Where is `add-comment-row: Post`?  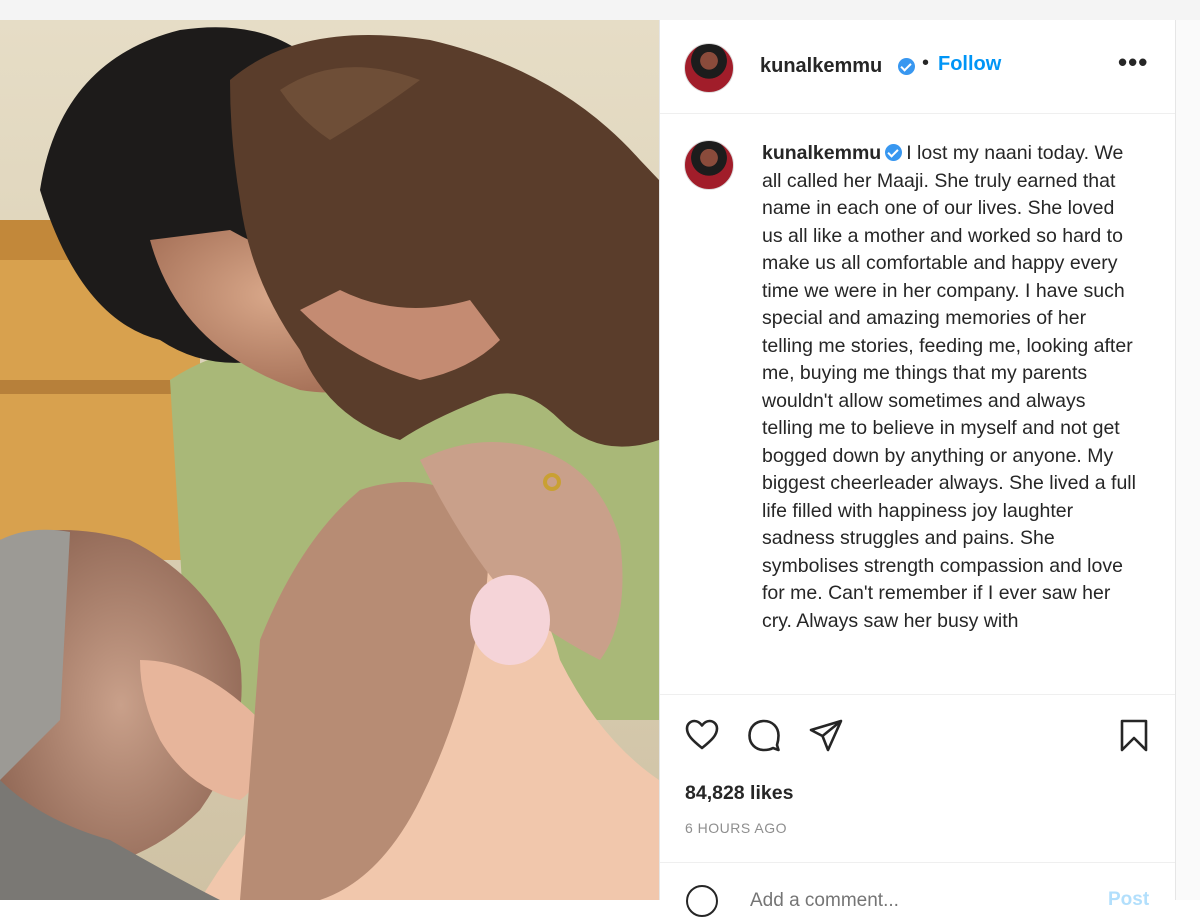
add-comment-row: Post is located at coordinates (917, 892).